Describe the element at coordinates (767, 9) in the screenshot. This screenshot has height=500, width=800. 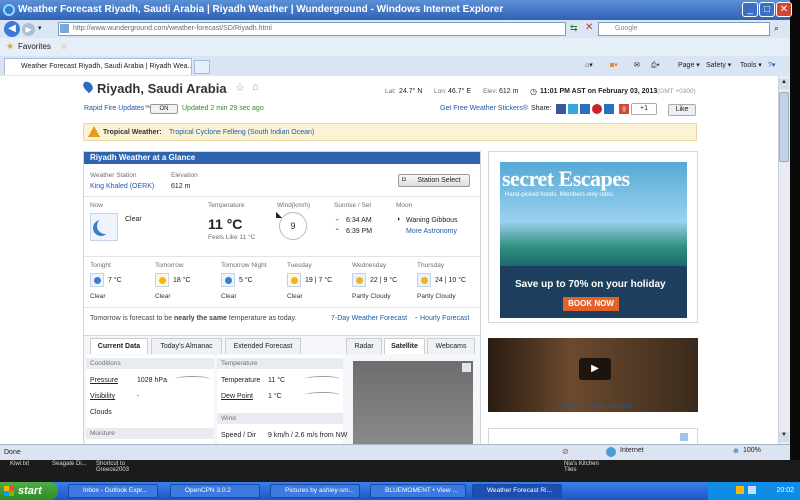
I see `maximize-button: □` at that location.